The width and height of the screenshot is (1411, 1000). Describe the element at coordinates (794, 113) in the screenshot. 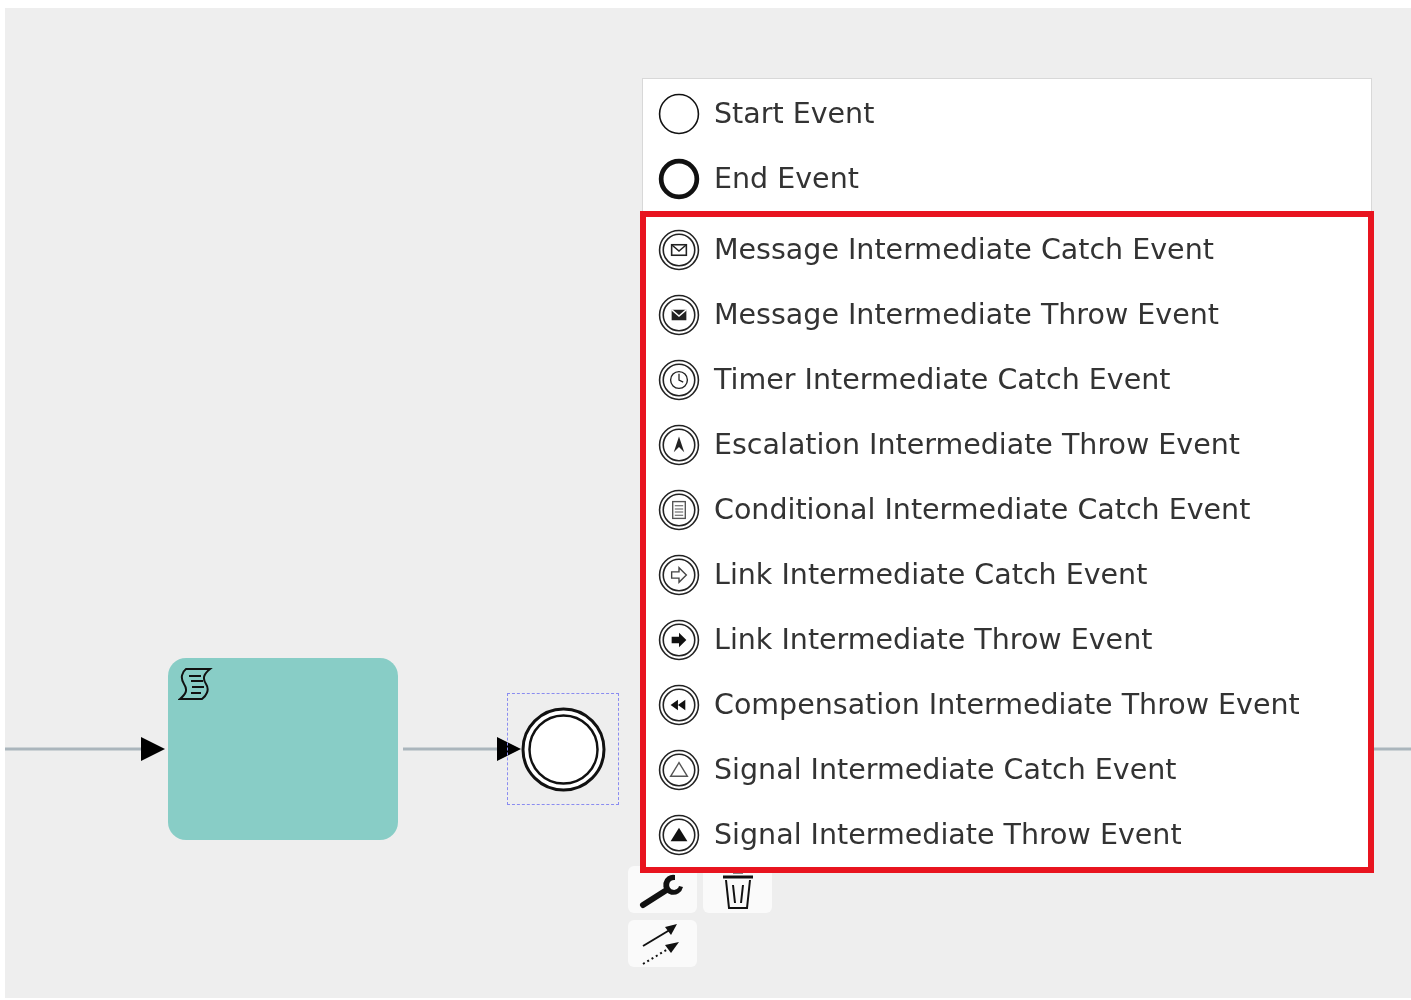

I see `menu-item-label: Start Event` at that location.